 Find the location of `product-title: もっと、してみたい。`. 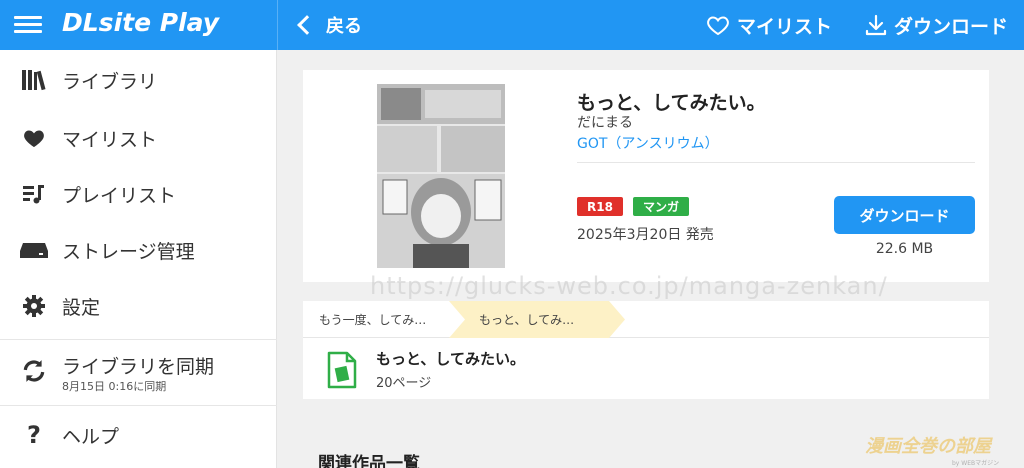

product-title: もっと、してみたい。 is located at coordinates (671, 103).